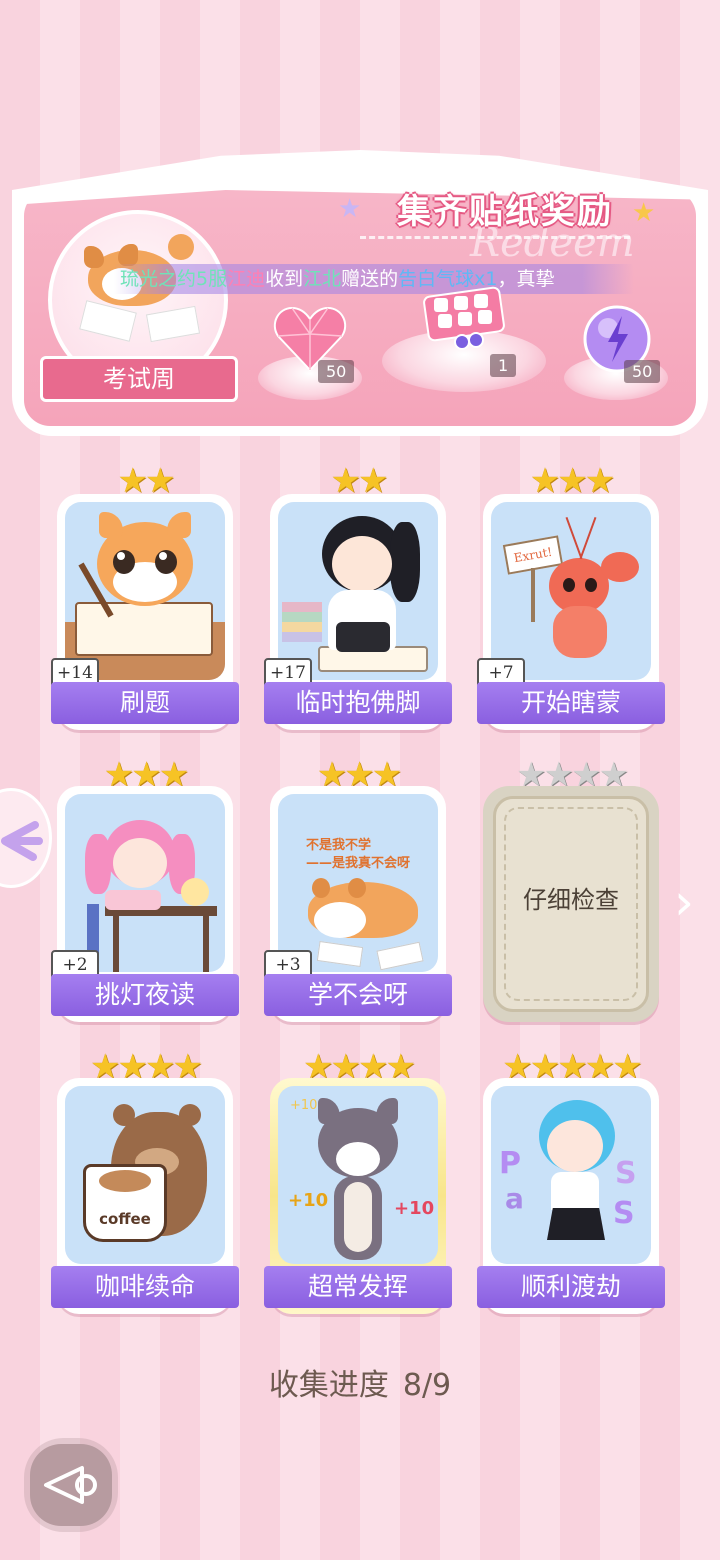 The height and width of the screenshot is (1560, 720). I want to click on sticker-card: coffee 咖啡续命, so click(145, 1196).